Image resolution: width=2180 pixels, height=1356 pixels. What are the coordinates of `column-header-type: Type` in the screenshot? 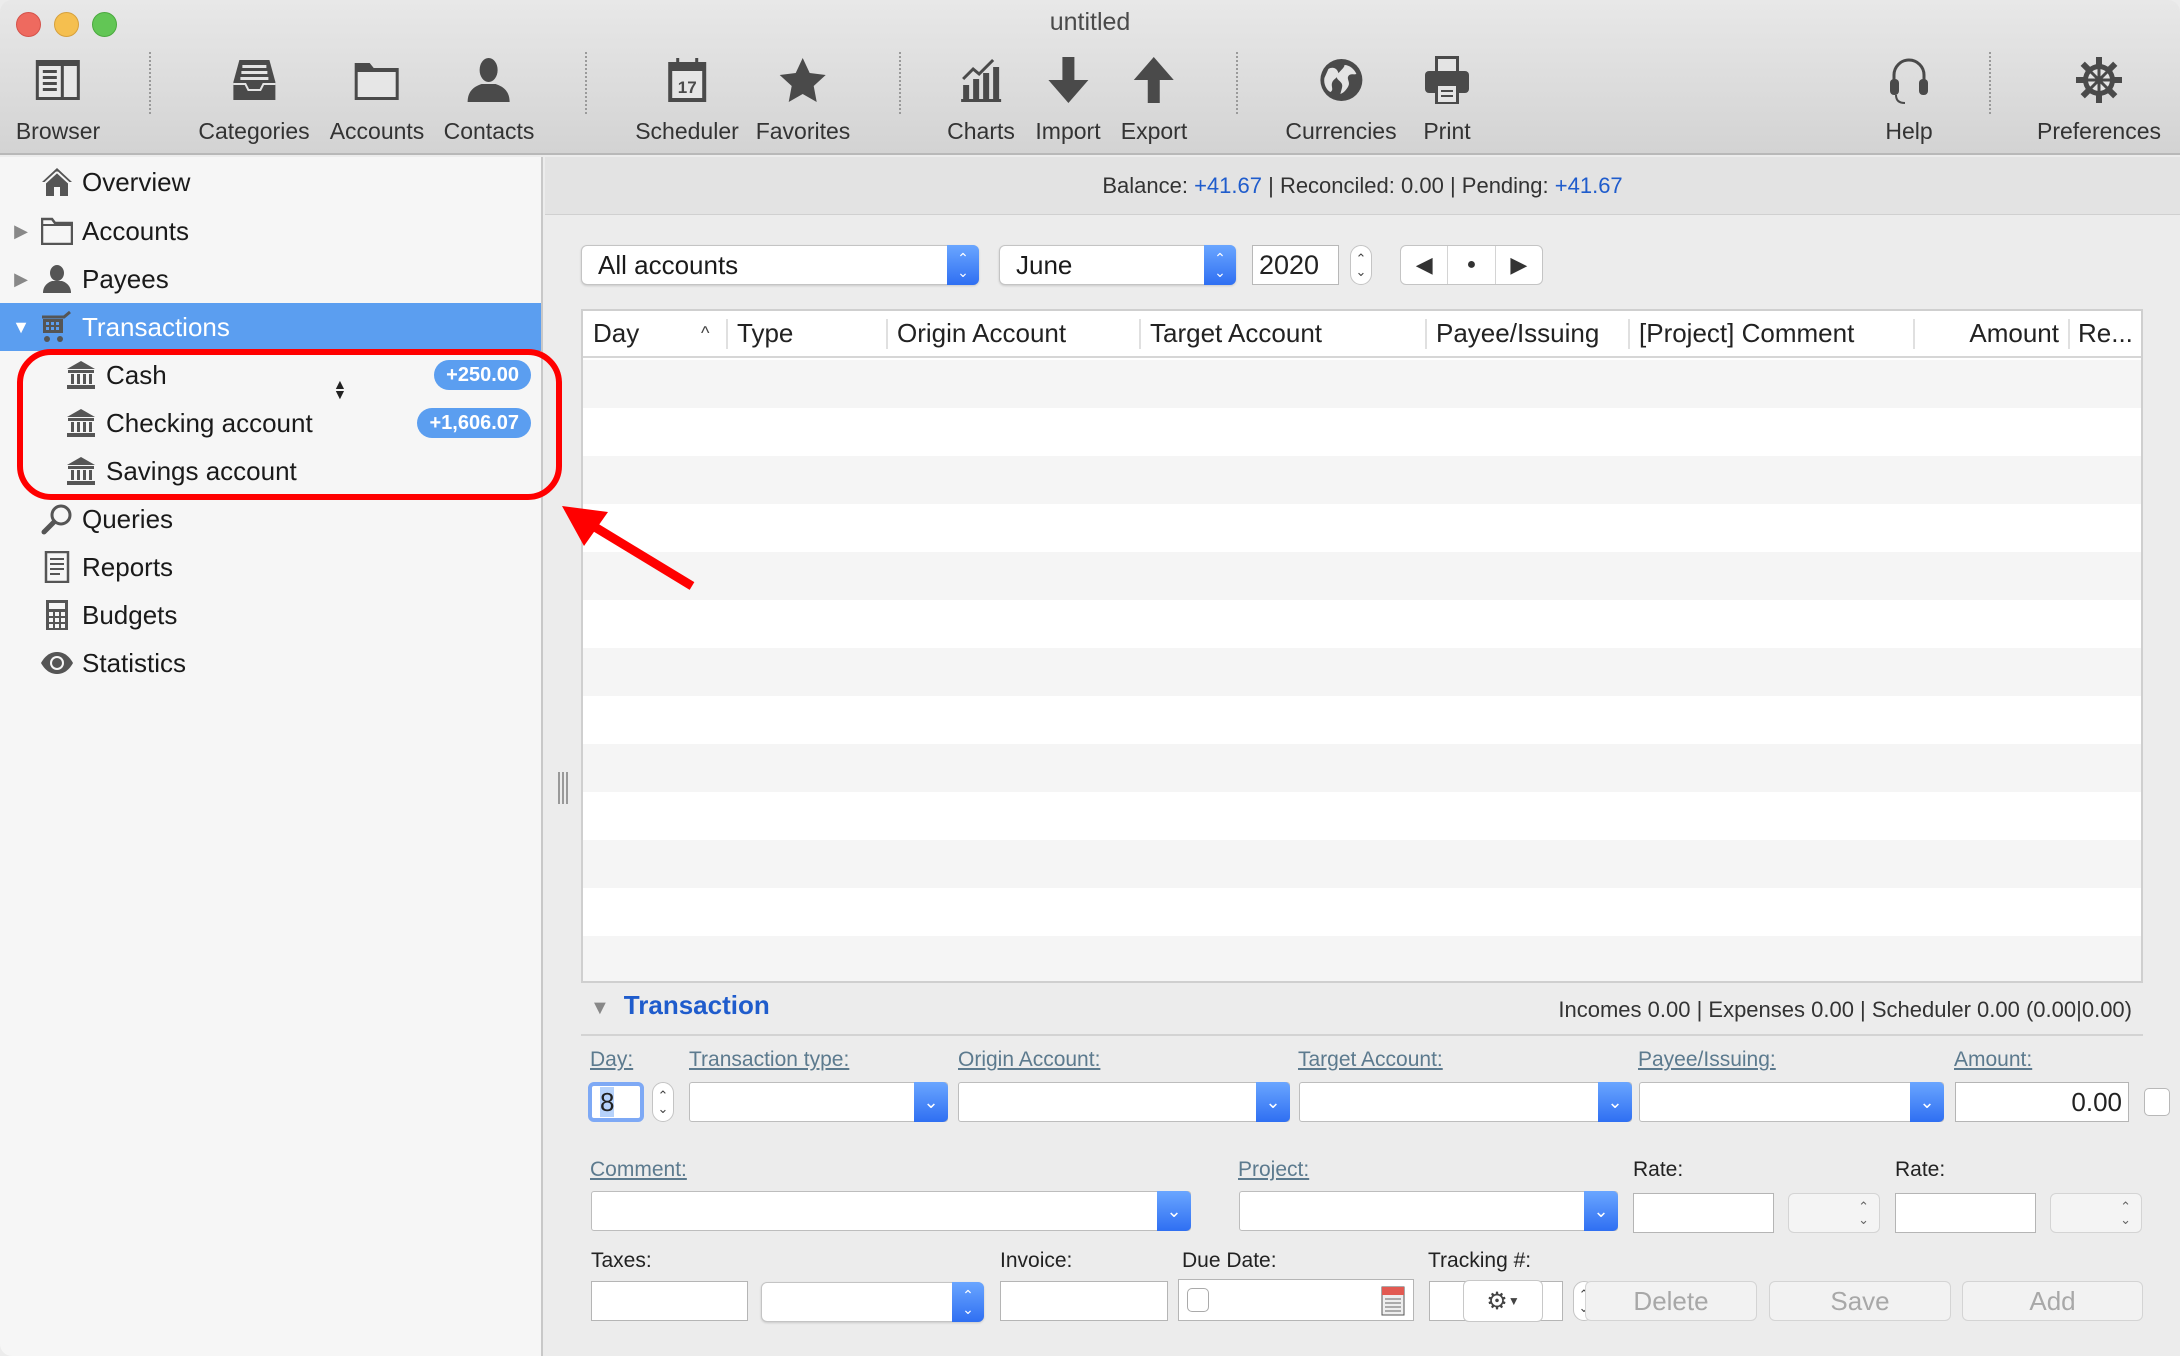 It's located at (765, 333).